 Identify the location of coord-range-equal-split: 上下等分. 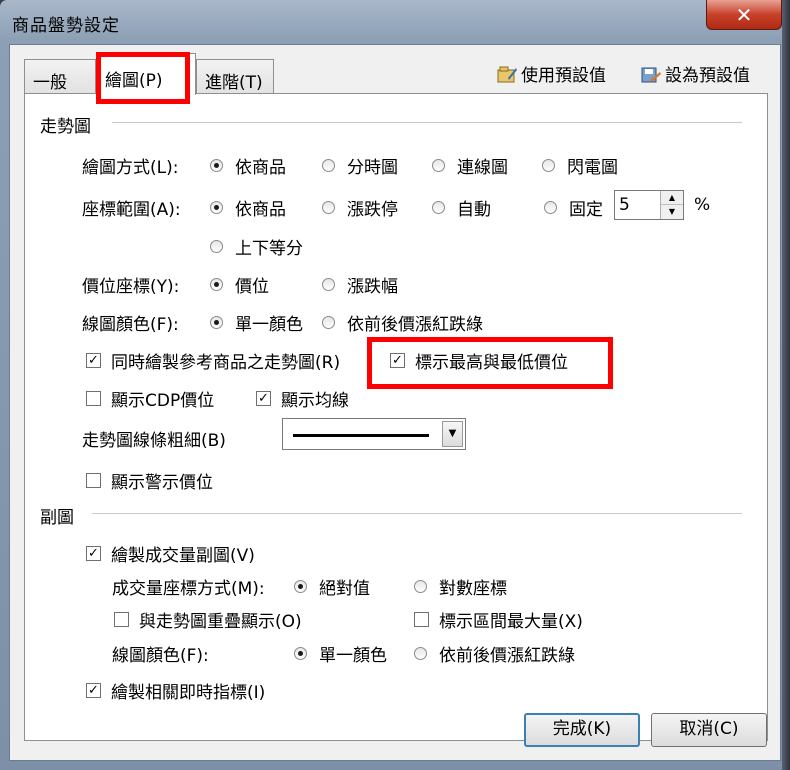
(256, 246).